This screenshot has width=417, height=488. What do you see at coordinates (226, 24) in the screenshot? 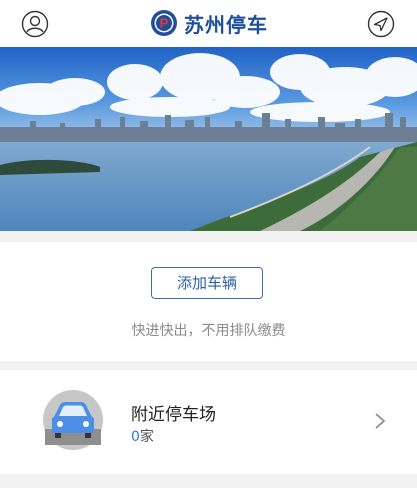
I see `brand-name: 苏州停车` at bounding box center [226, 24].